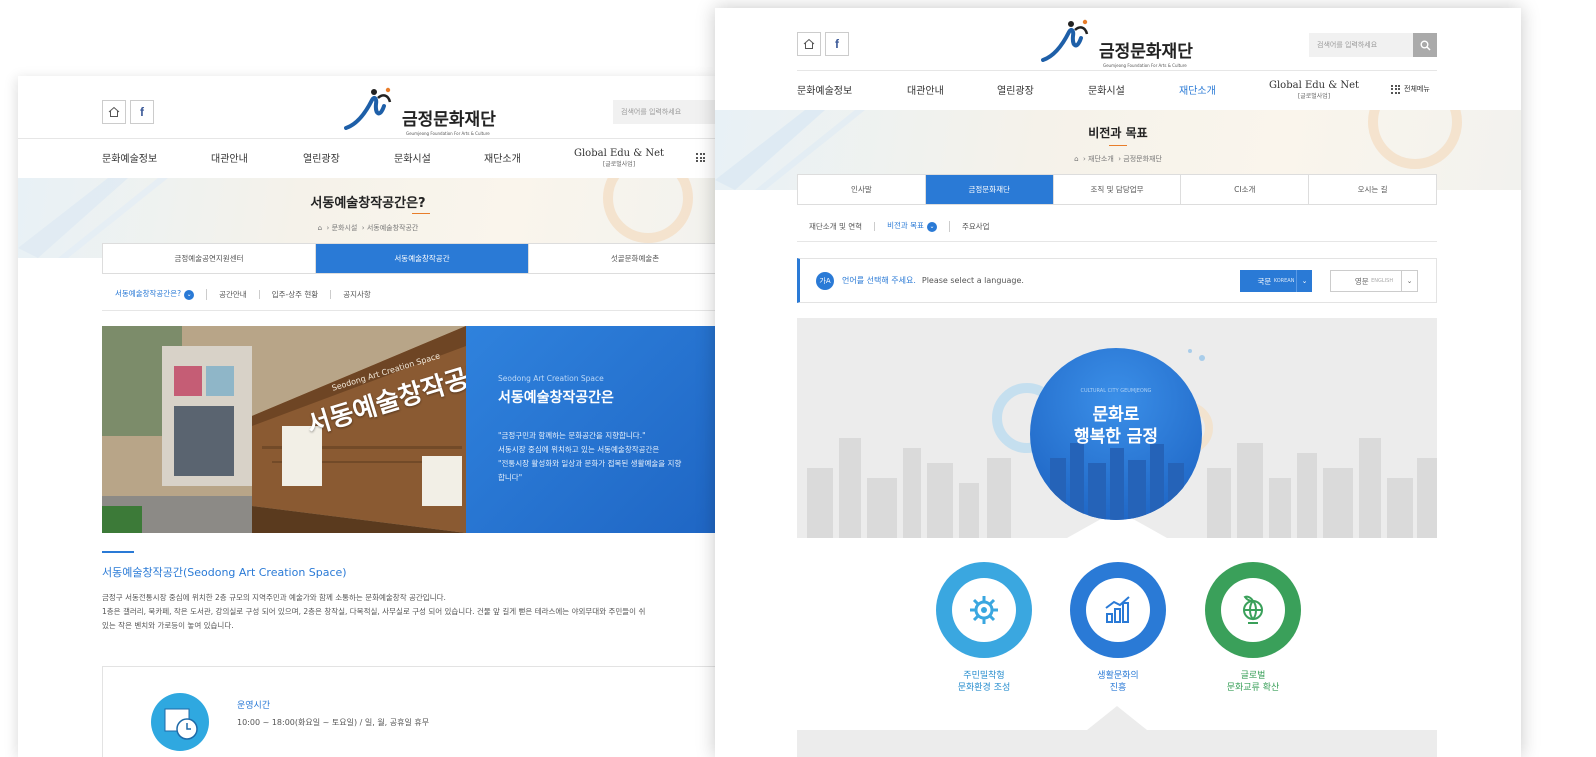 The width and height of the screenshot is (1596, 757). Describe the element at coordinates (209, 258) in the screenshot. I see `tab-performance-center: 금정예술공연지원센터` at that location.